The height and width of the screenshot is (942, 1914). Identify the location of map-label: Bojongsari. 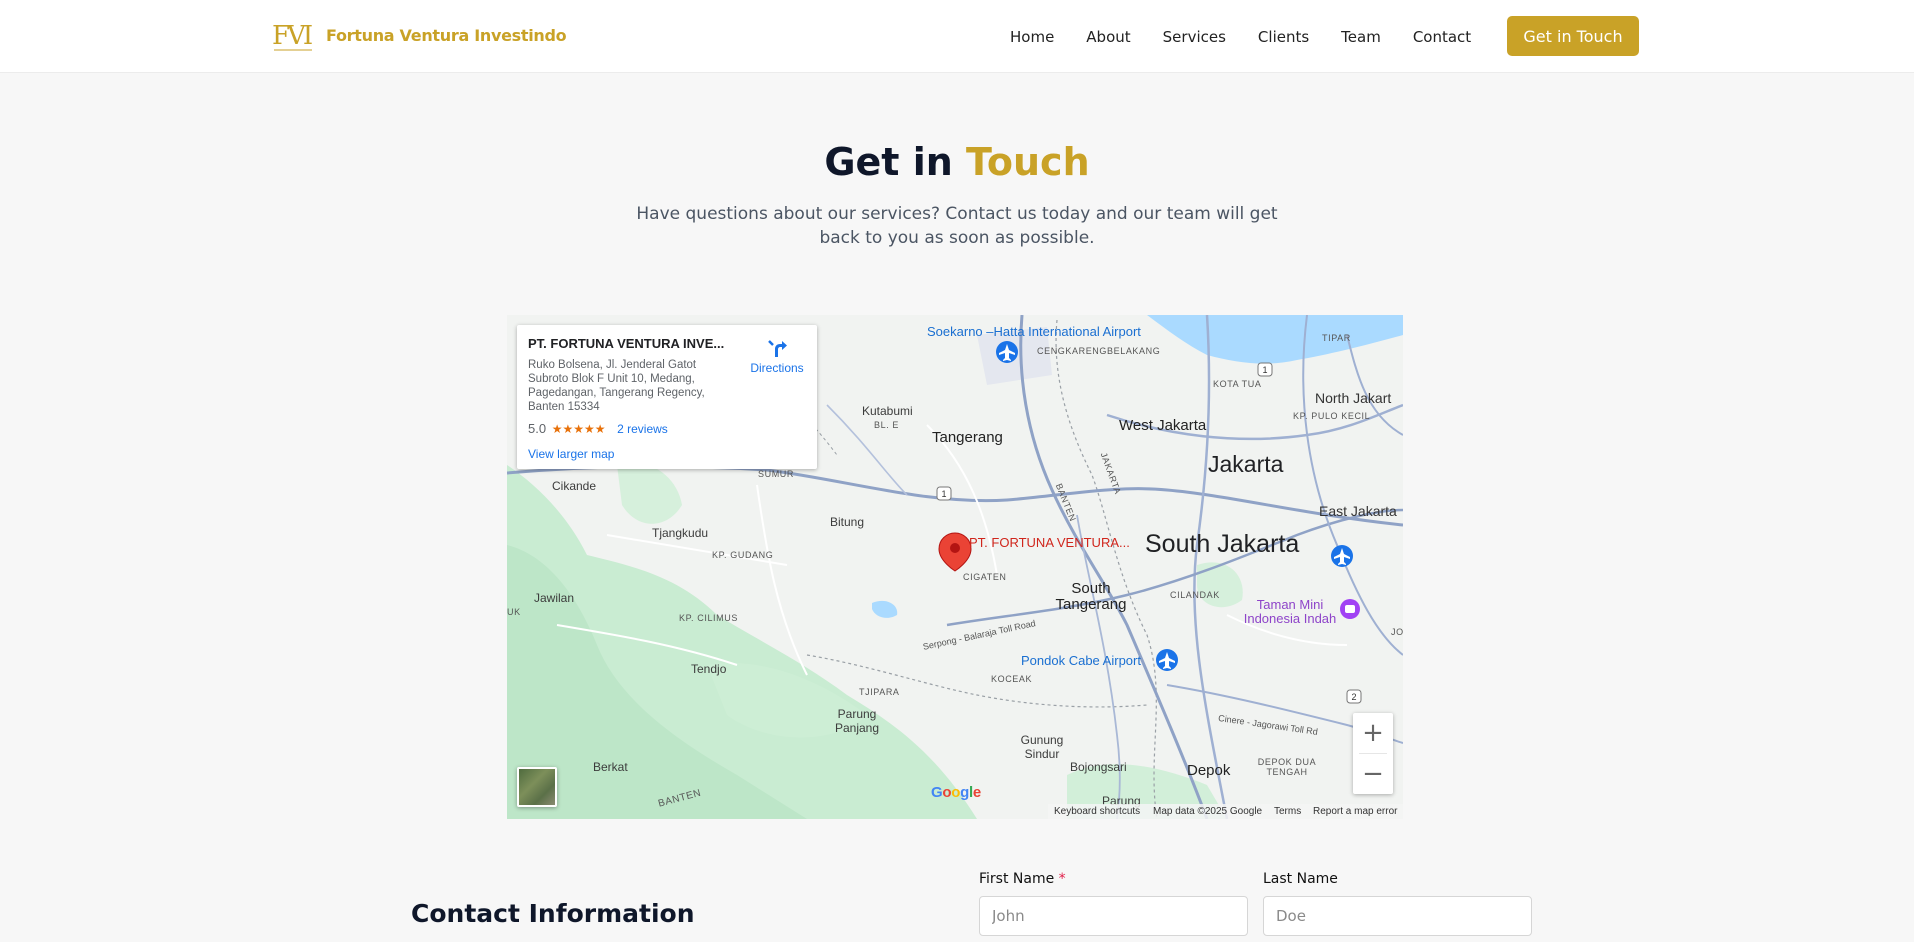
(1098, 767).